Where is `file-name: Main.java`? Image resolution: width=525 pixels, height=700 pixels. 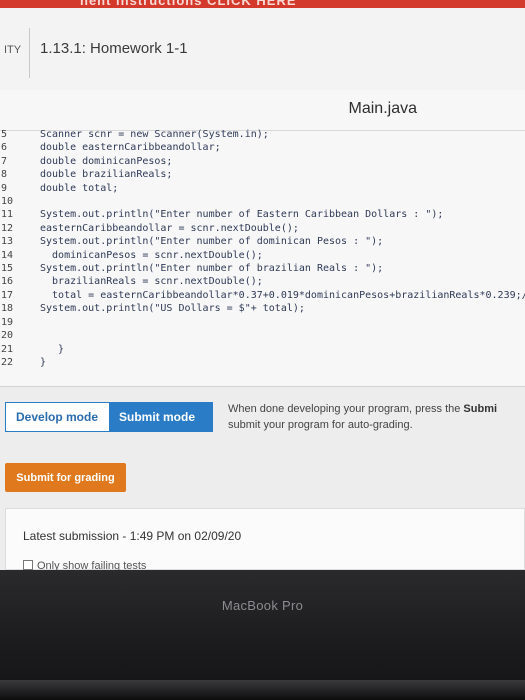
file-name: Main.java is located at coordinates (382, 108).